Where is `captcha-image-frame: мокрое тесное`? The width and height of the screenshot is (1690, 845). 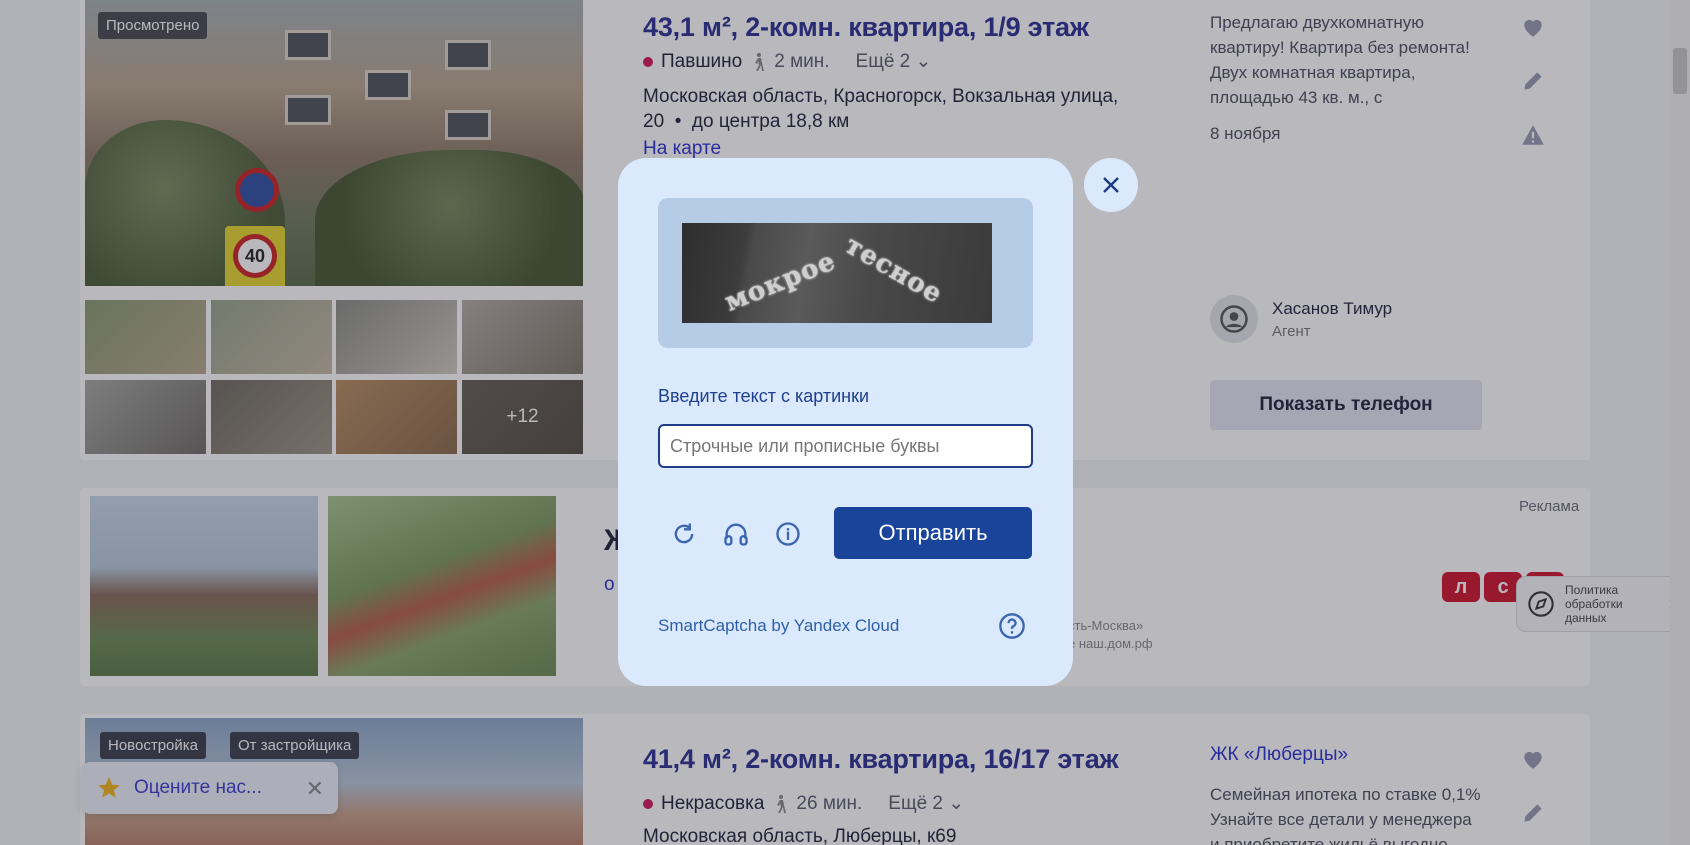
captcha-image-frame: мокрое тесное is located at coordinates (845, 273).